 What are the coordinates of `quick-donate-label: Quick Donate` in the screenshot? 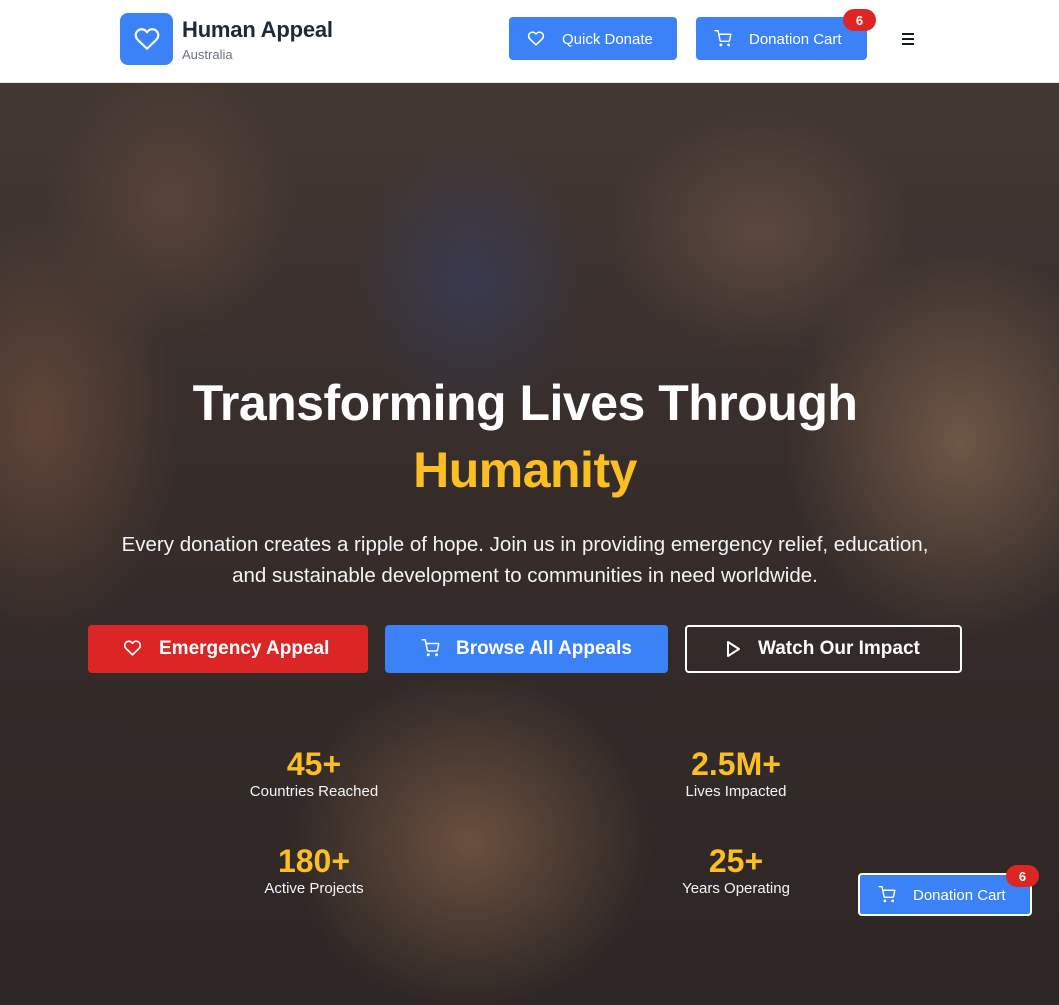 It's located at (607, 39).